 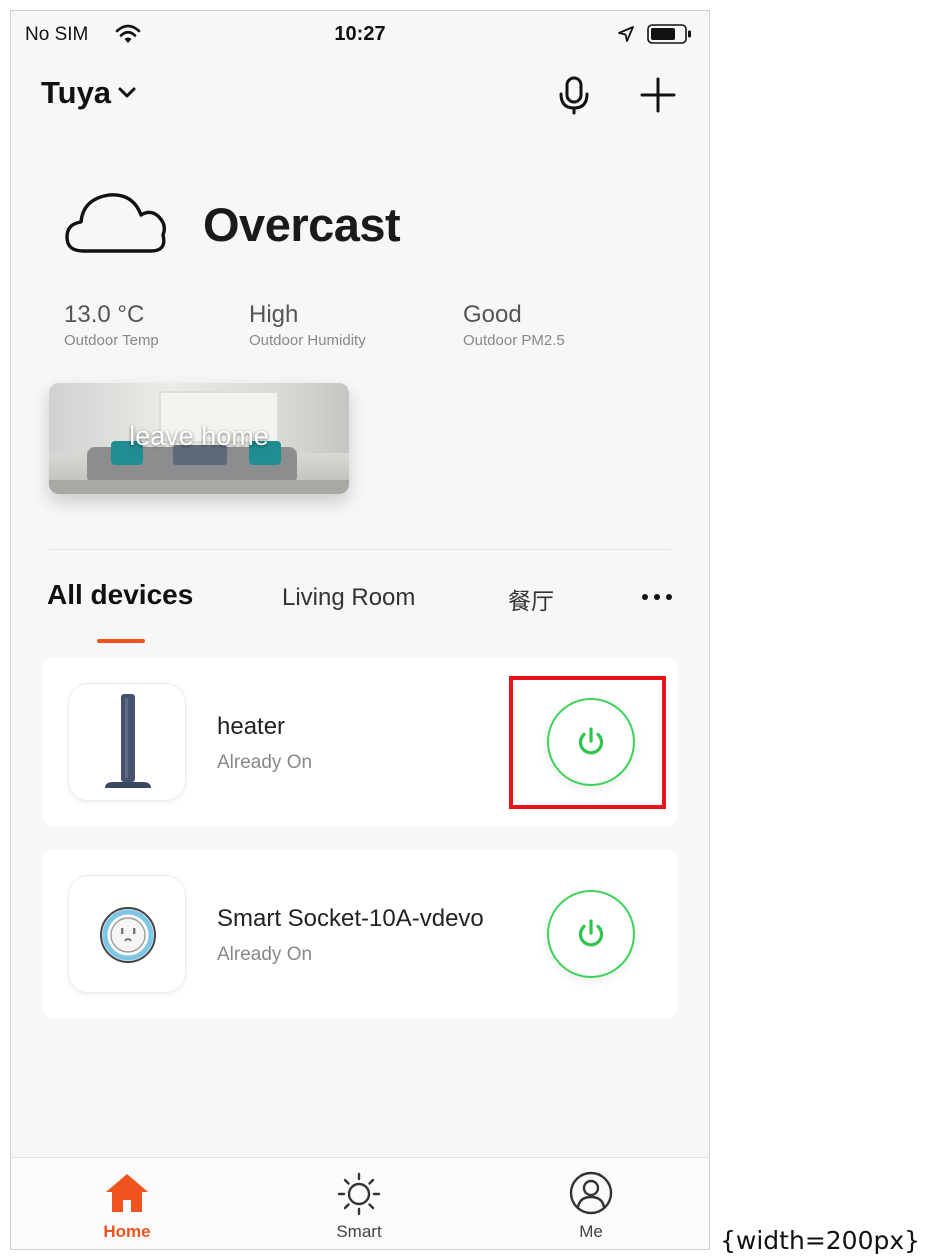 What do you see at coordinates (360, 934) in the screenshot?
I see `device-card-smart-socket: Smart Socket-10A-vdevo Already On` at bounding box center [360, 934].